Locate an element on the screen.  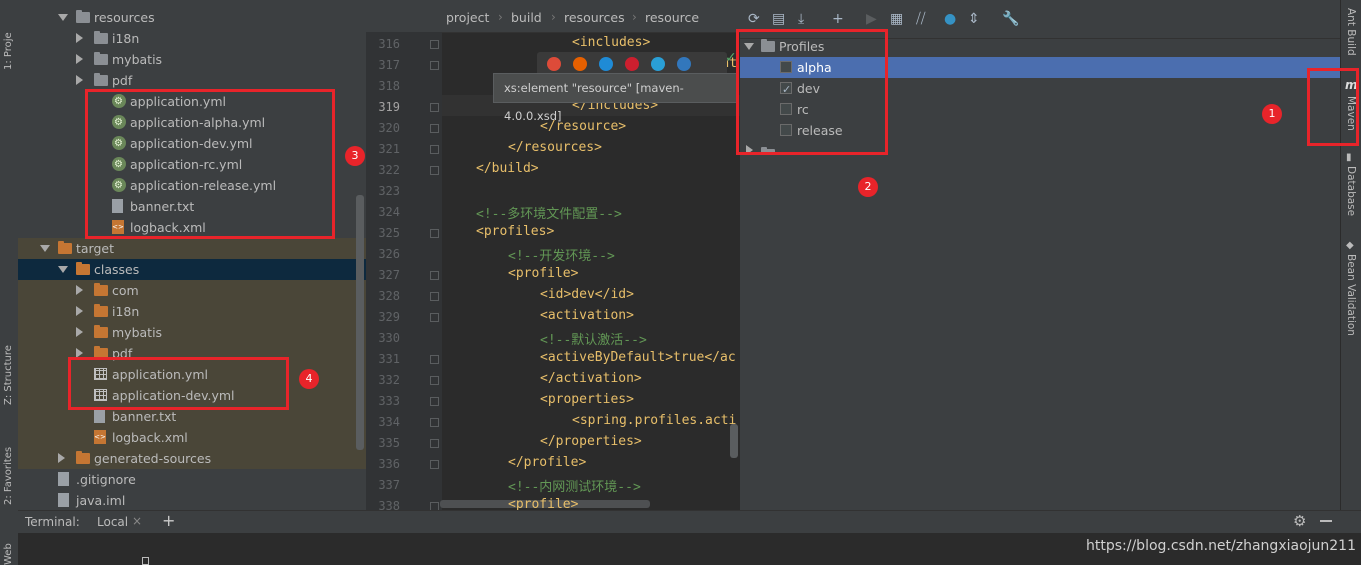
watermark: https://blog.csdn.net/zhangxiaojun211 is located at coordinates (1221, 546).